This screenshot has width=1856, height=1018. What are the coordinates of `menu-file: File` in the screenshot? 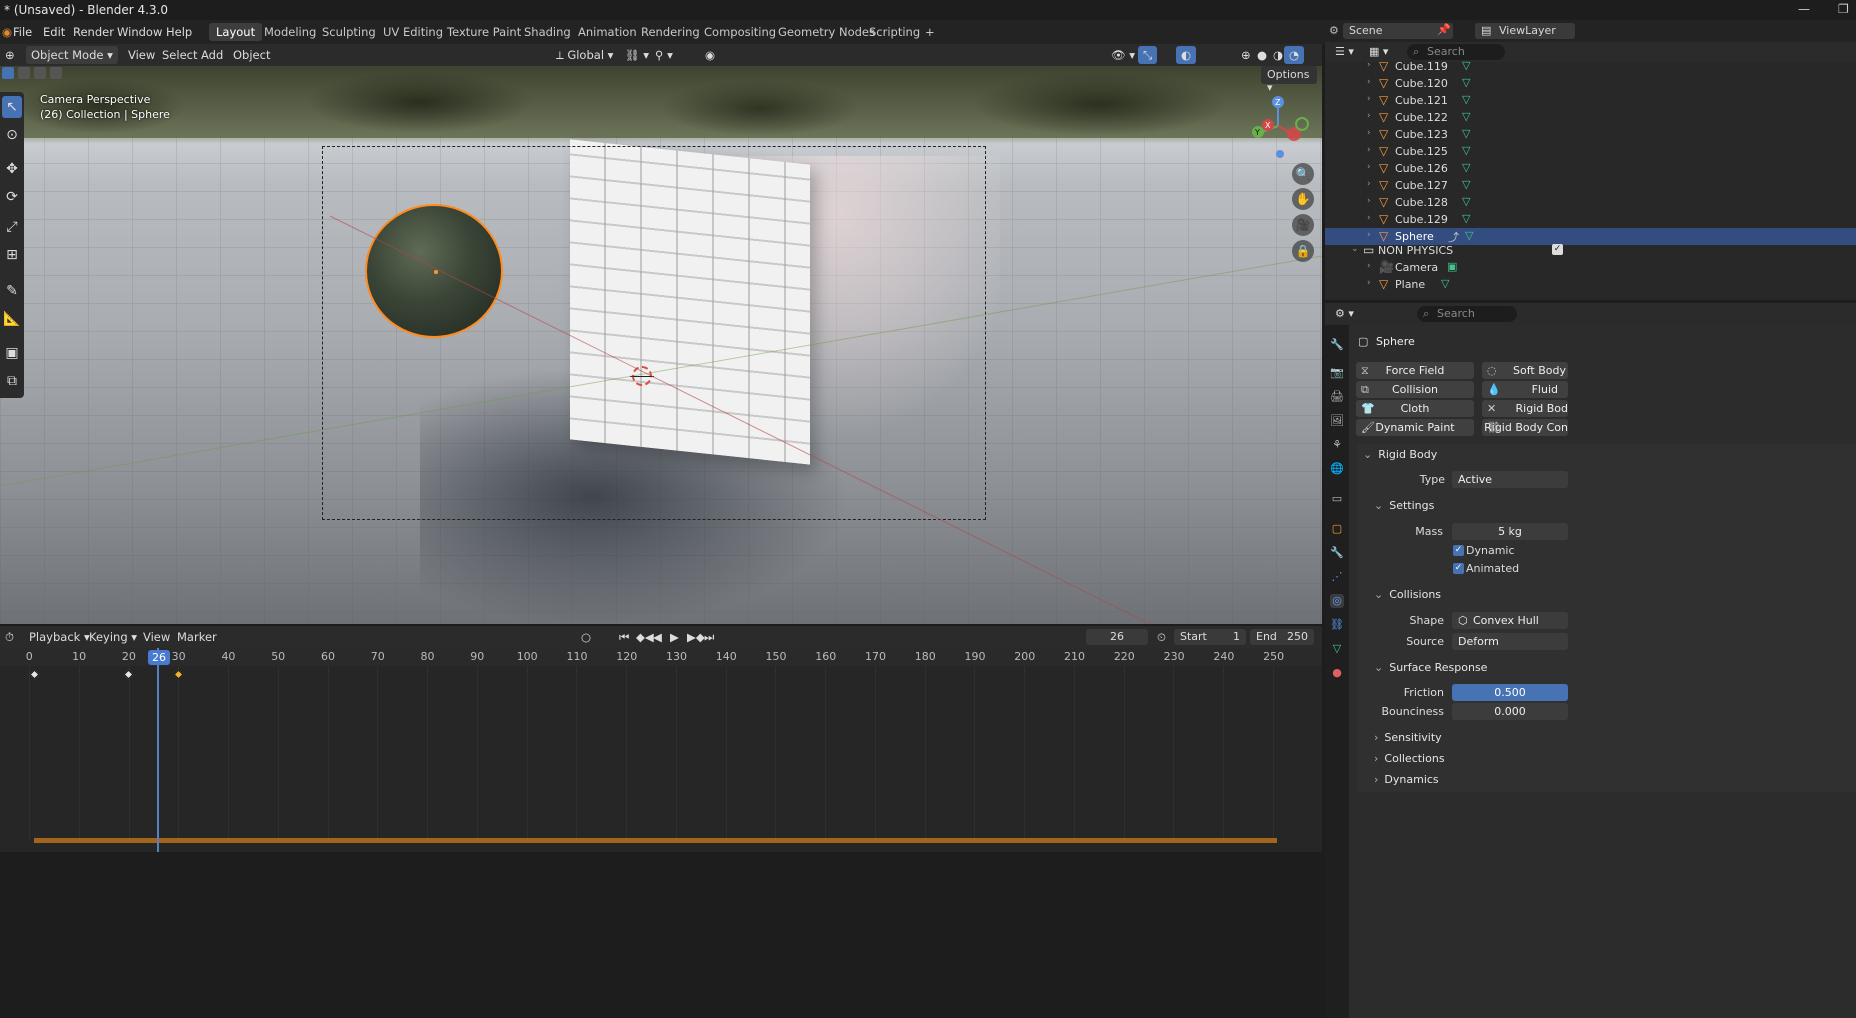 It's located at (22, 32).